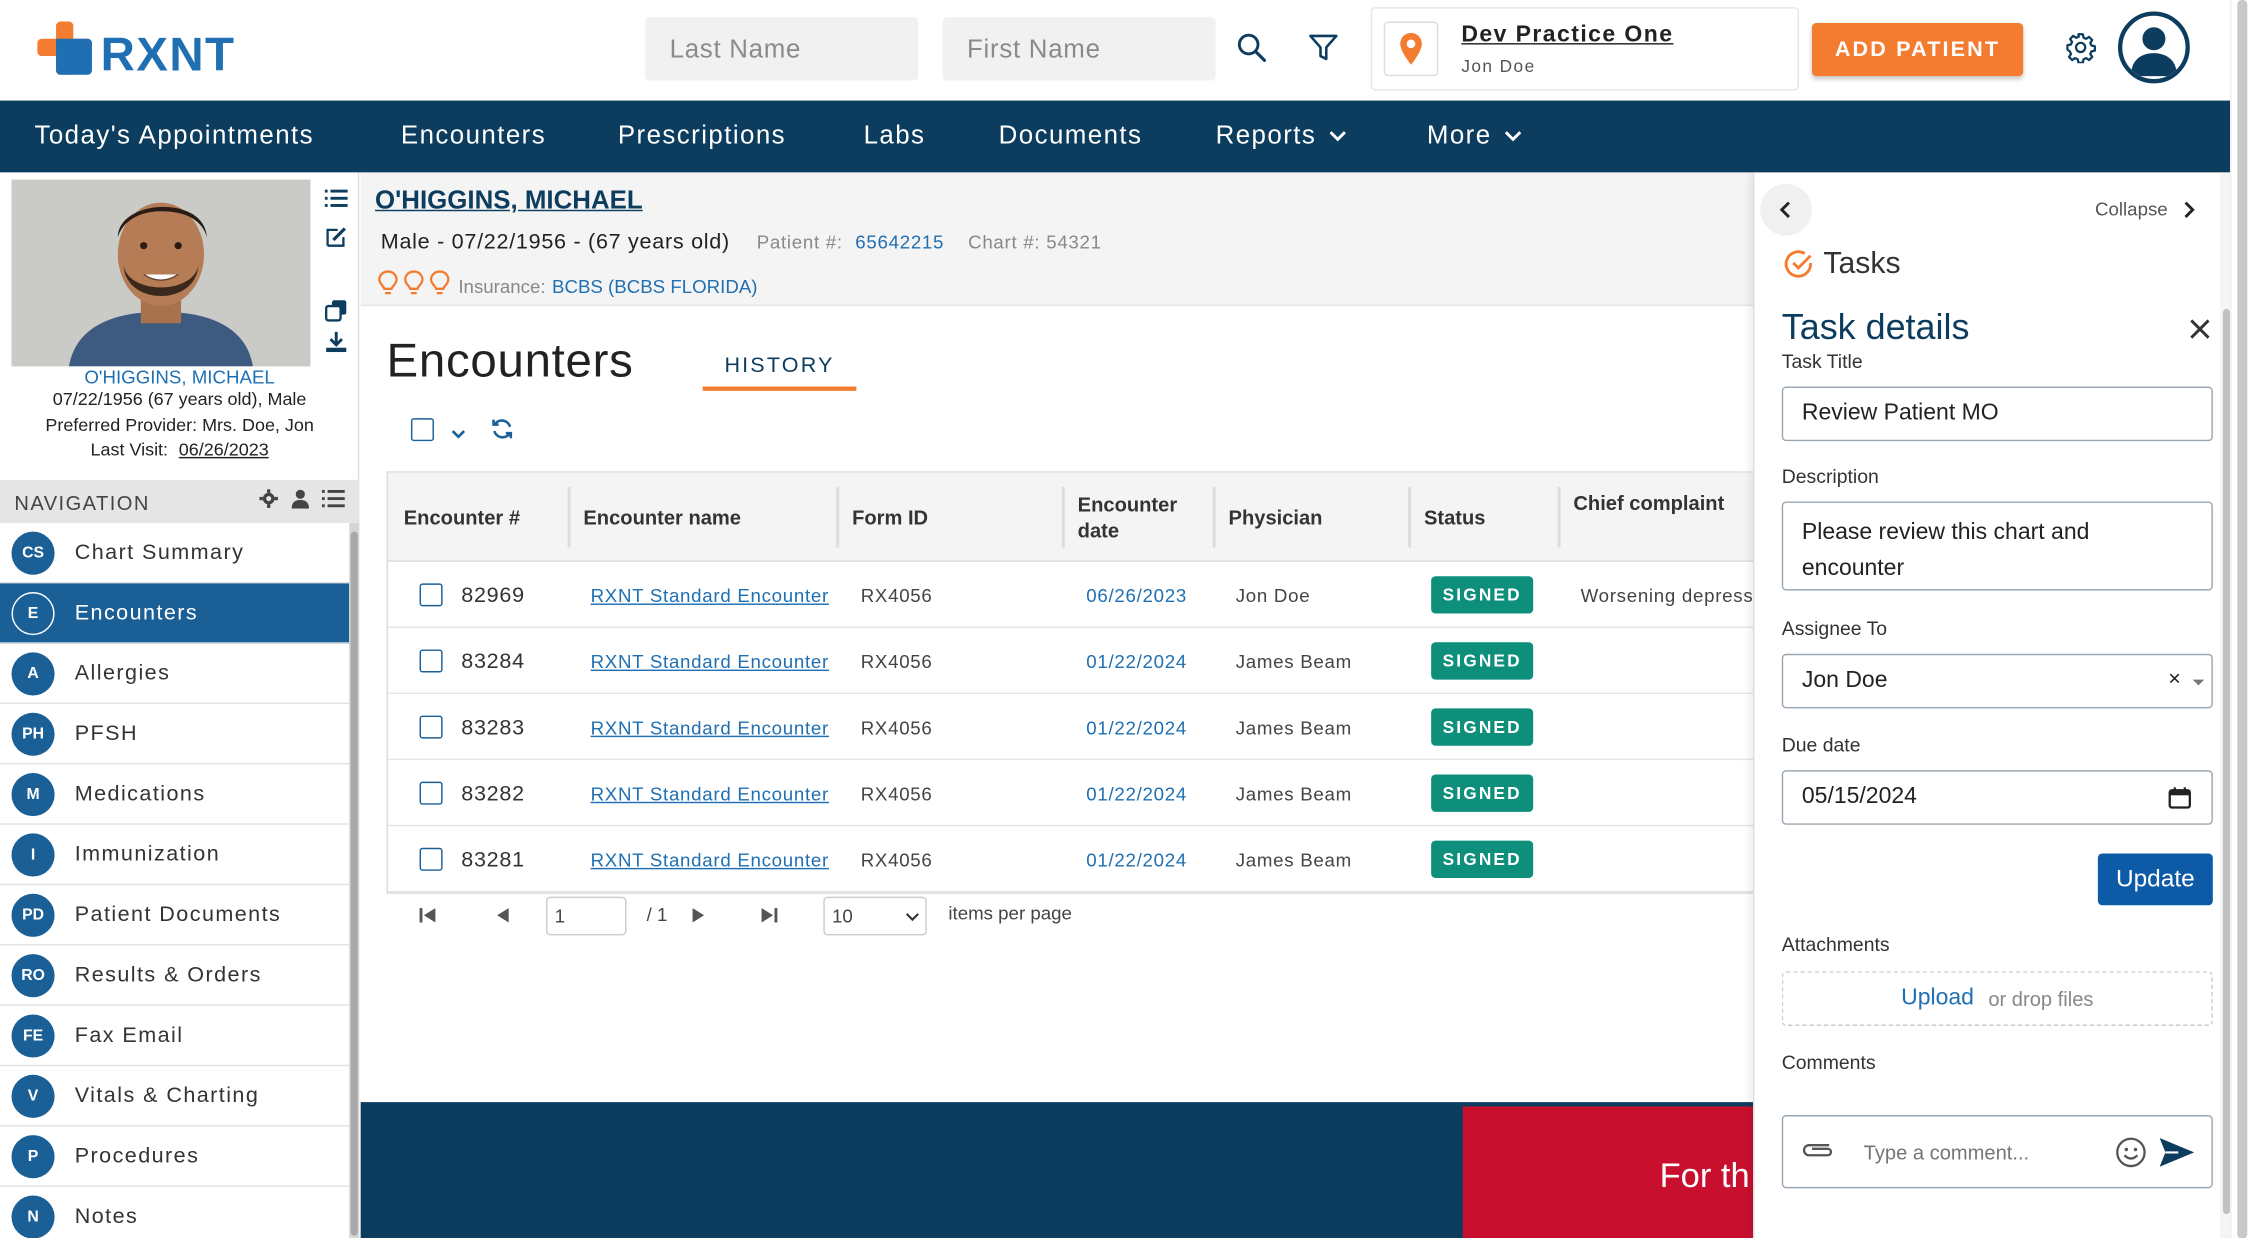  What do you see at coordinates (1657, 517) in the screenshot?
I see `col-chief-complaint: Chief complaint` at bounding box center [1657, 517].